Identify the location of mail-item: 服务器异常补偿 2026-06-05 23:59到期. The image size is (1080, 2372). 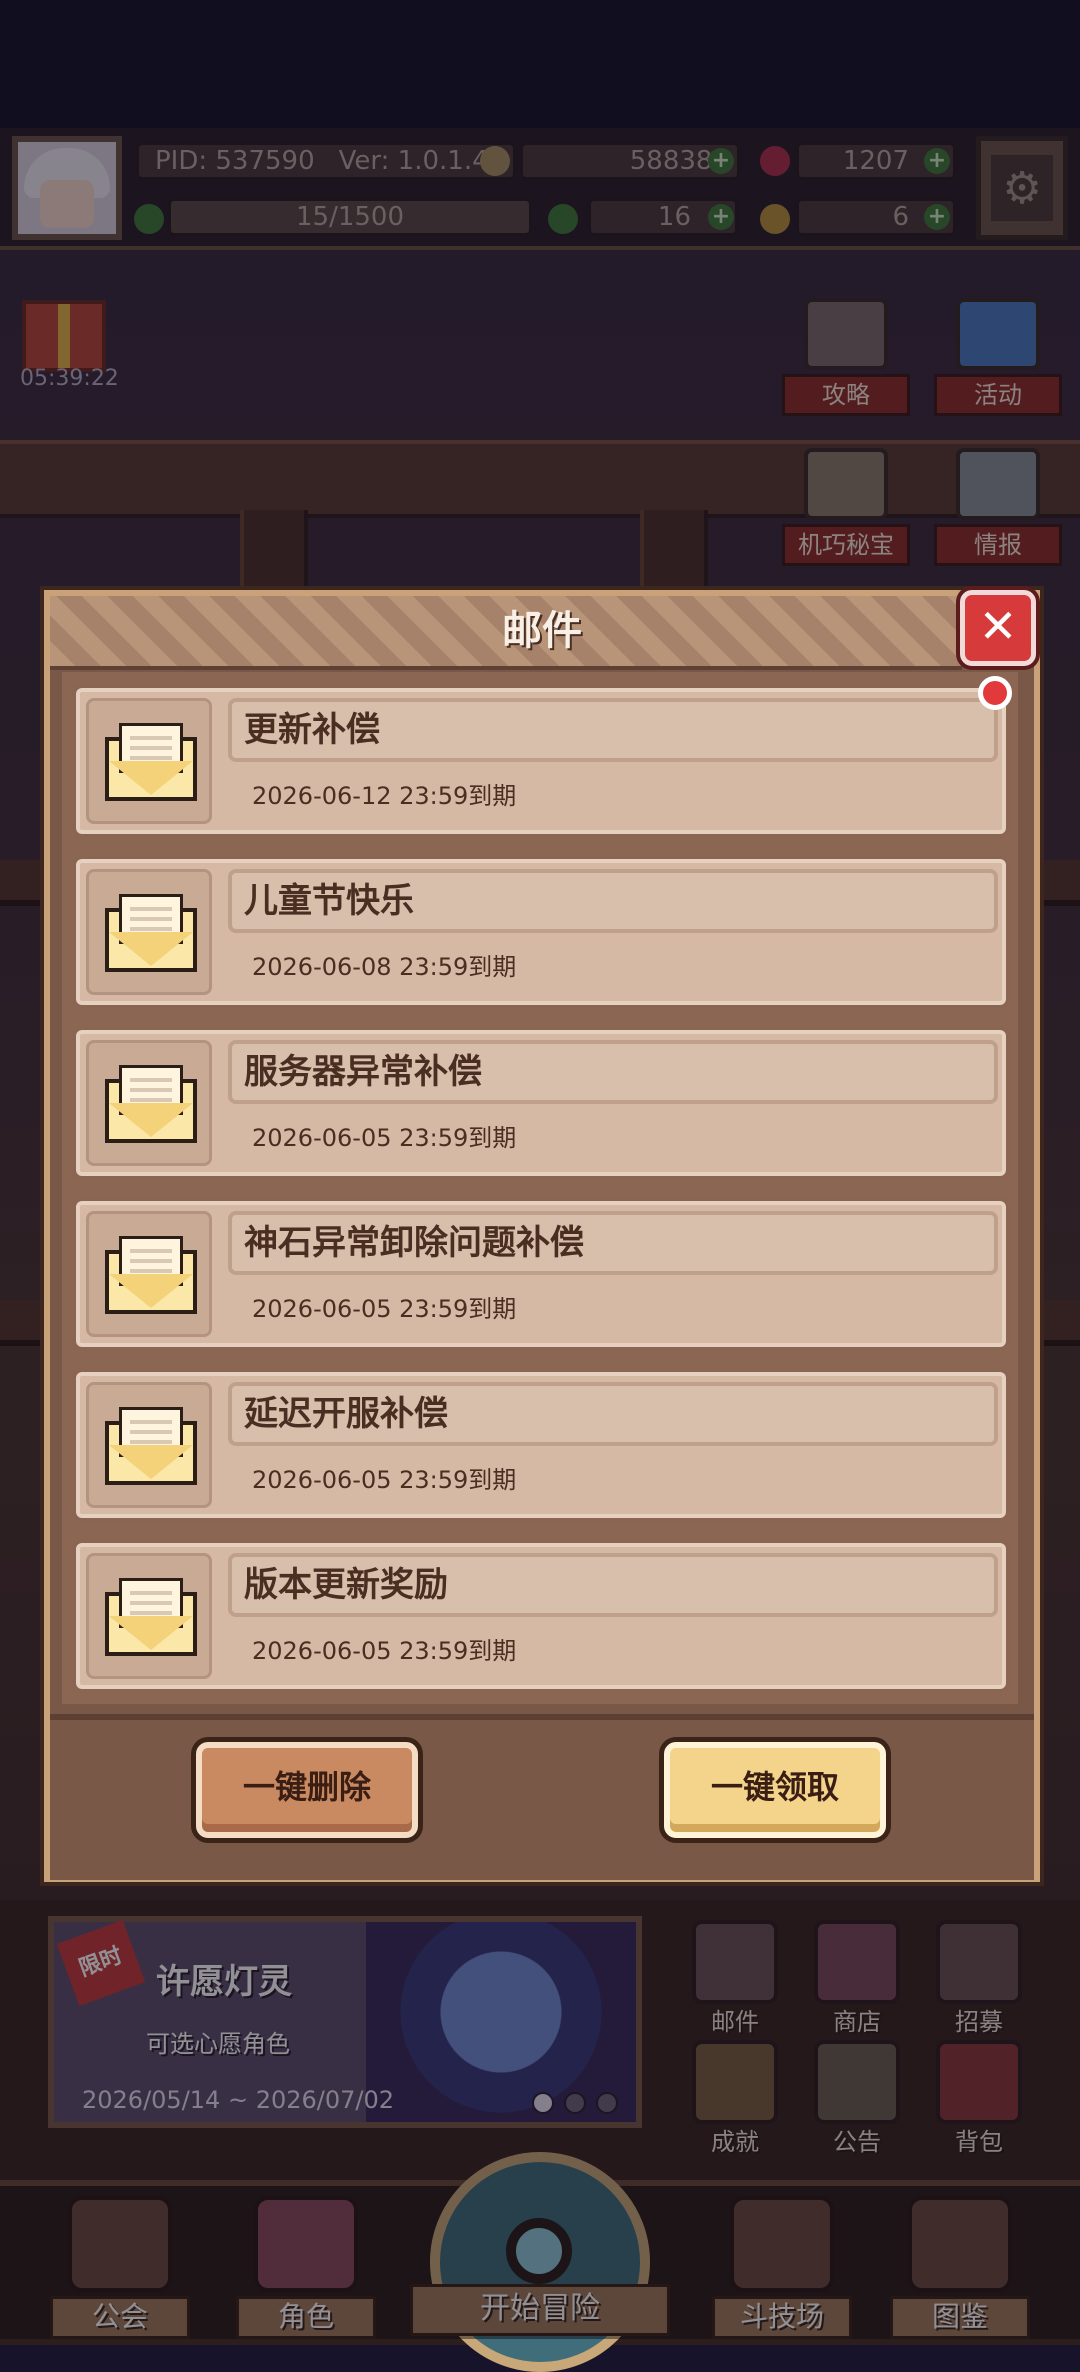
(541, 1103).